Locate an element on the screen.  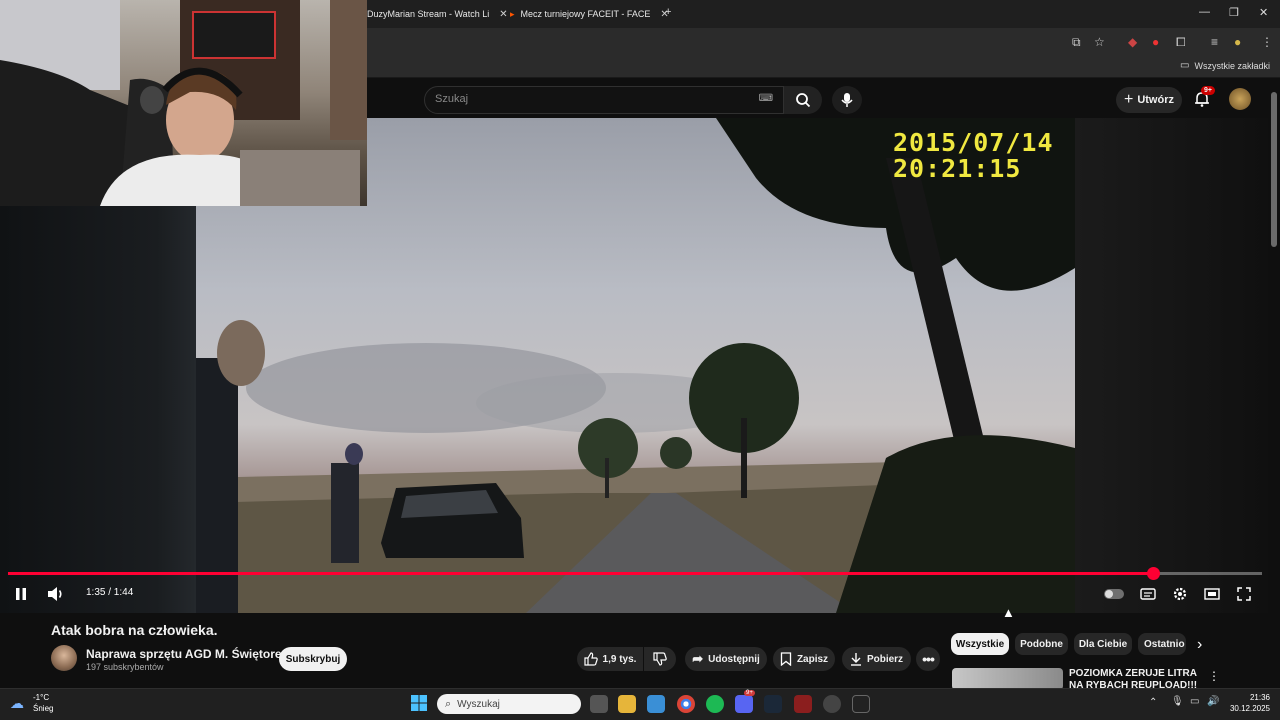
speaker-icon: 🔊 is located at coordinates (1213, 701).